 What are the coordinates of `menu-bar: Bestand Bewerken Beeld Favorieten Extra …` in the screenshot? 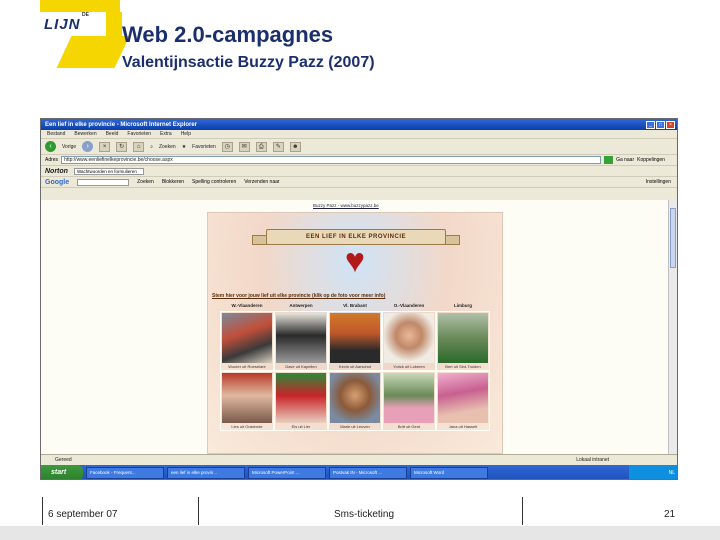 It's located at (359, 134).